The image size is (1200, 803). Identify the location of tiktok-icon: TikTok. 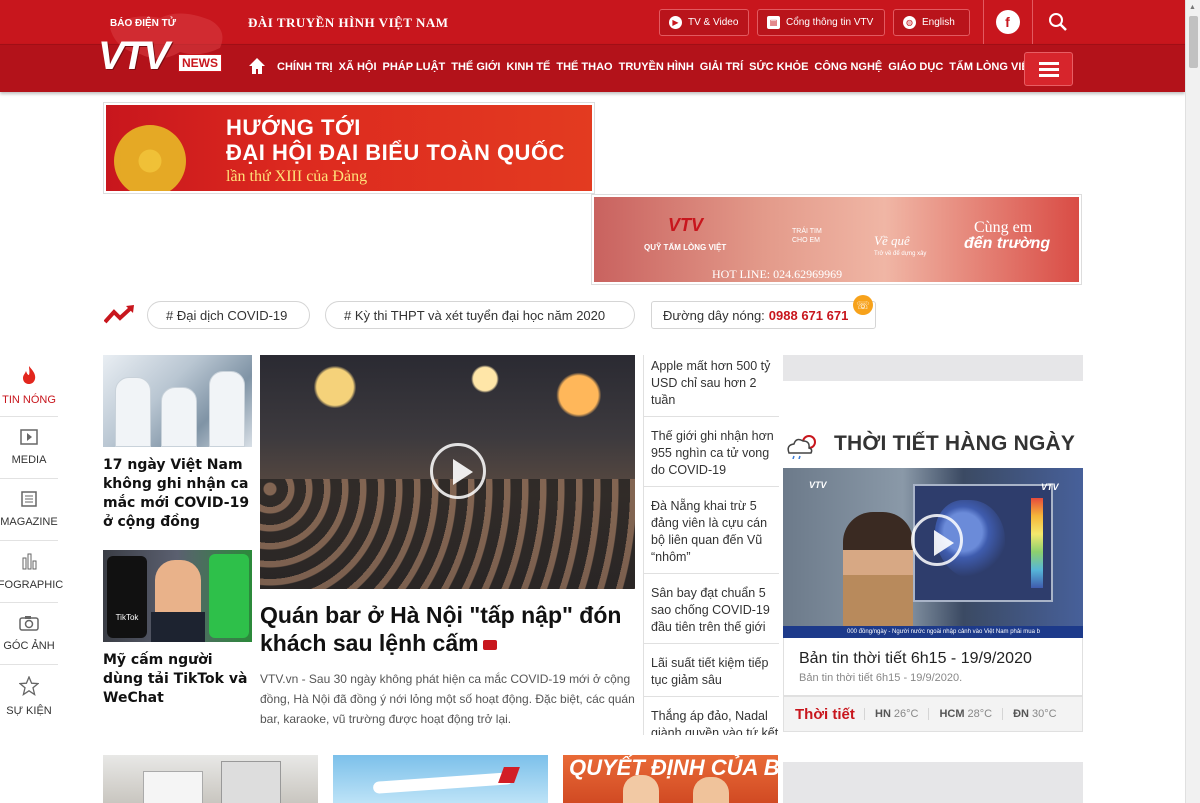
(127, 597).